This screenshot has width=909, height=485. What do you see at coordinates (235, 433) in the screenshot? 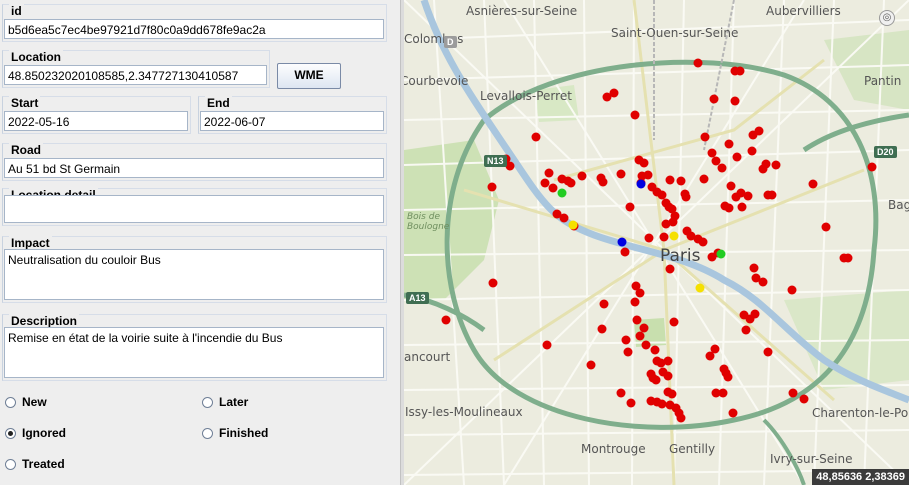
I see `status-radio-finished: Finished` at bounding box center [235, 433].